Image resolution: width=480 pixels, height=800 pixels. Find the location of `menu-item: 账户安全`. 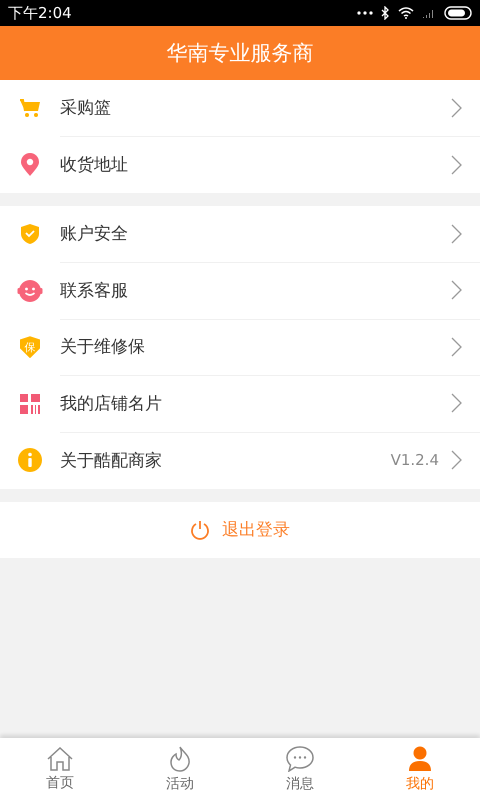

menu-item: 账户安全 is located at coordinates (240, 234).